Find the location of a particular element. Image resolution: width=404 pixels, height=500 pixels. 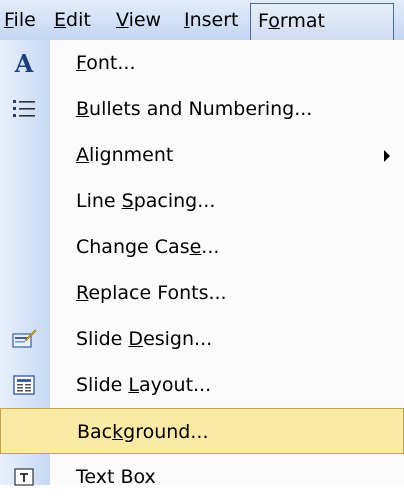

menu-format-label-post: rmat is located at coordinates (302, 21).